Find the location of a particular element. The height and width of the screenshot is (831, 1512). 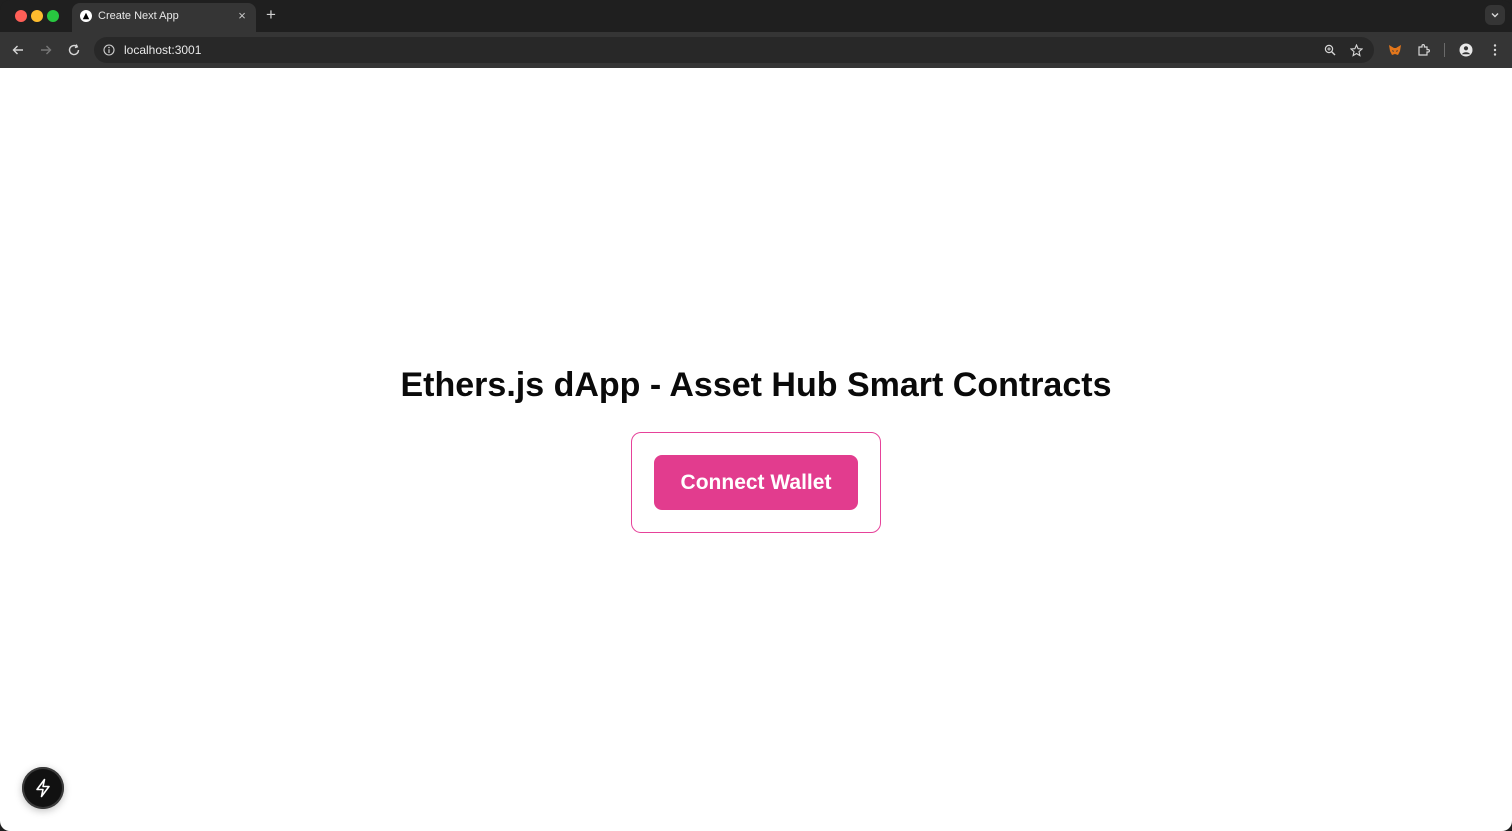

zoom-icon is located at coordinates (1330, 50).